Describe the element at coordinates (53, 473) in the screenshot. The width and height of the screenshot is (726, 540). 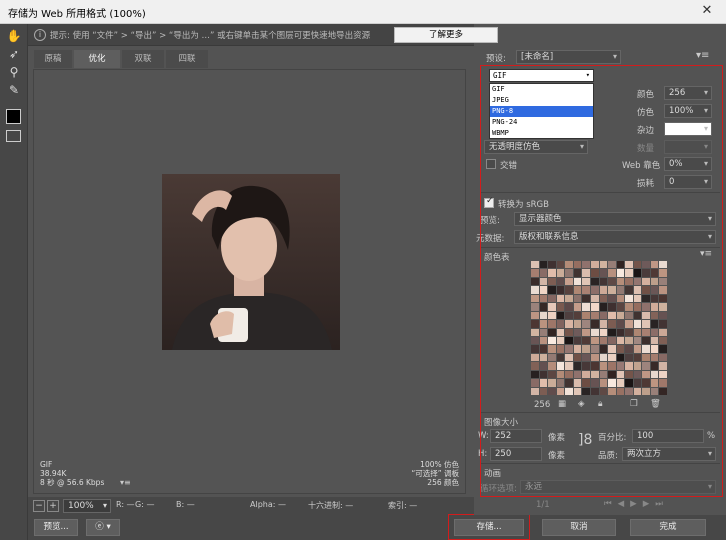
I see `file-size-readout: 38.94K` at that location.